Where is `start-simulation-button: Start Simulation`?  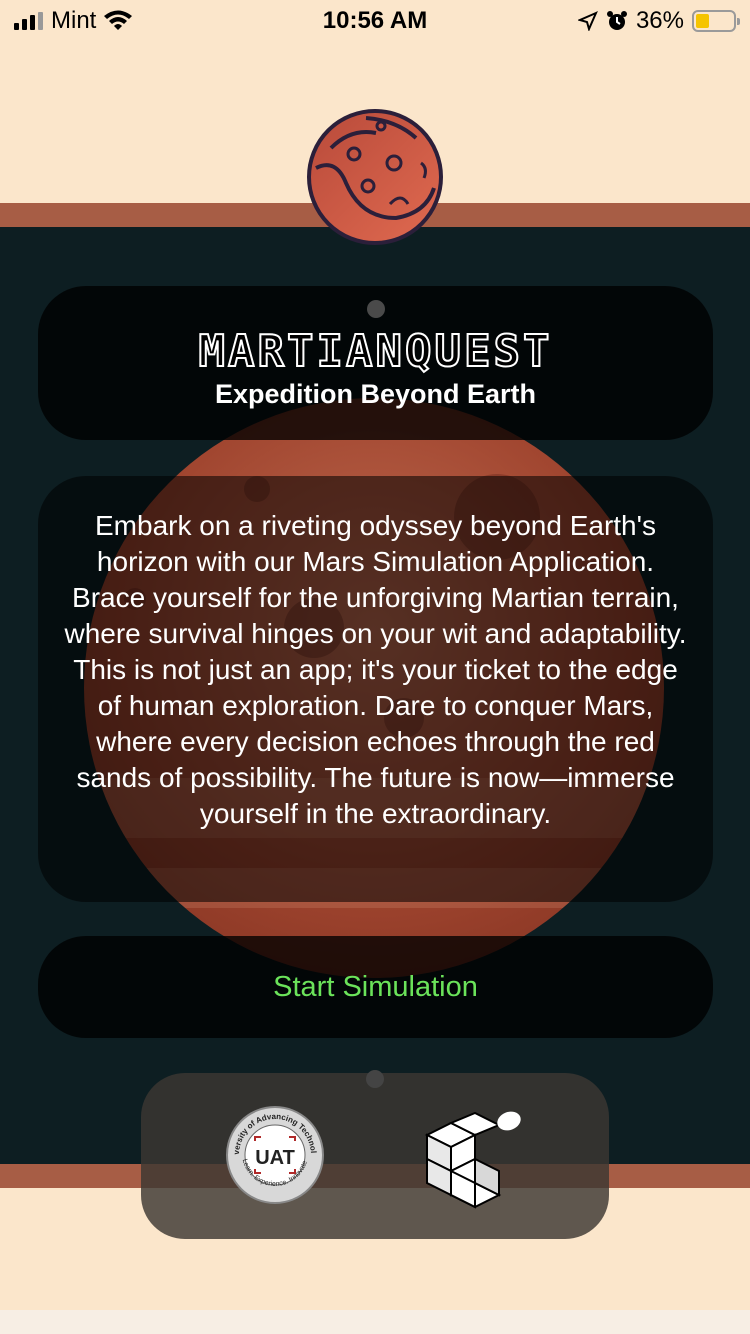 start-simulation-button: Start Simulation is located at coordinates (375, 987).